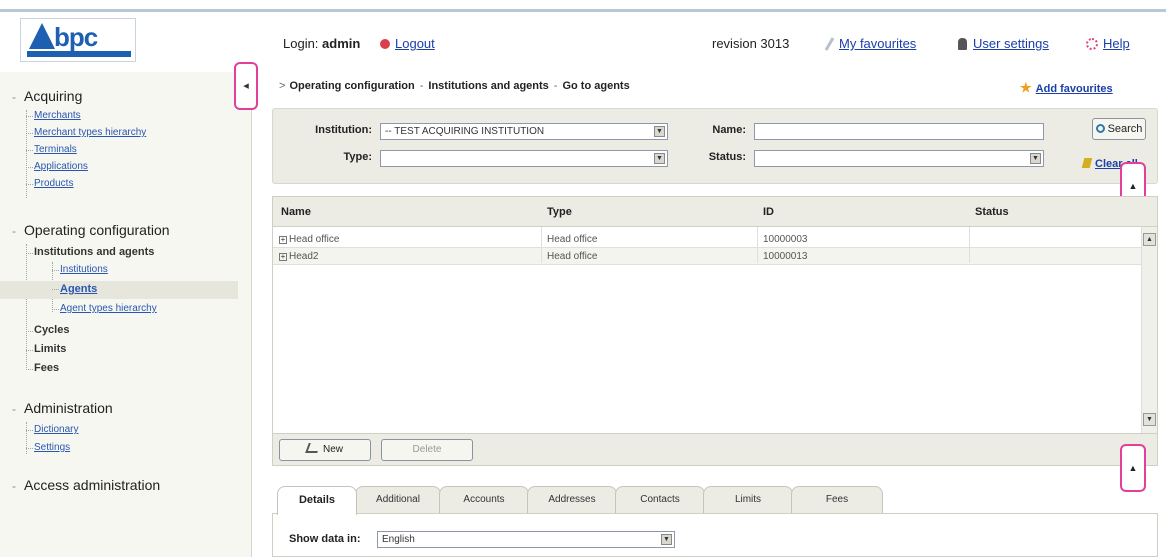  What do you see at coordinates (572, 499) in the screenshot?
I see `tab-addresses: Addresses` at bounding box center [572, 499].